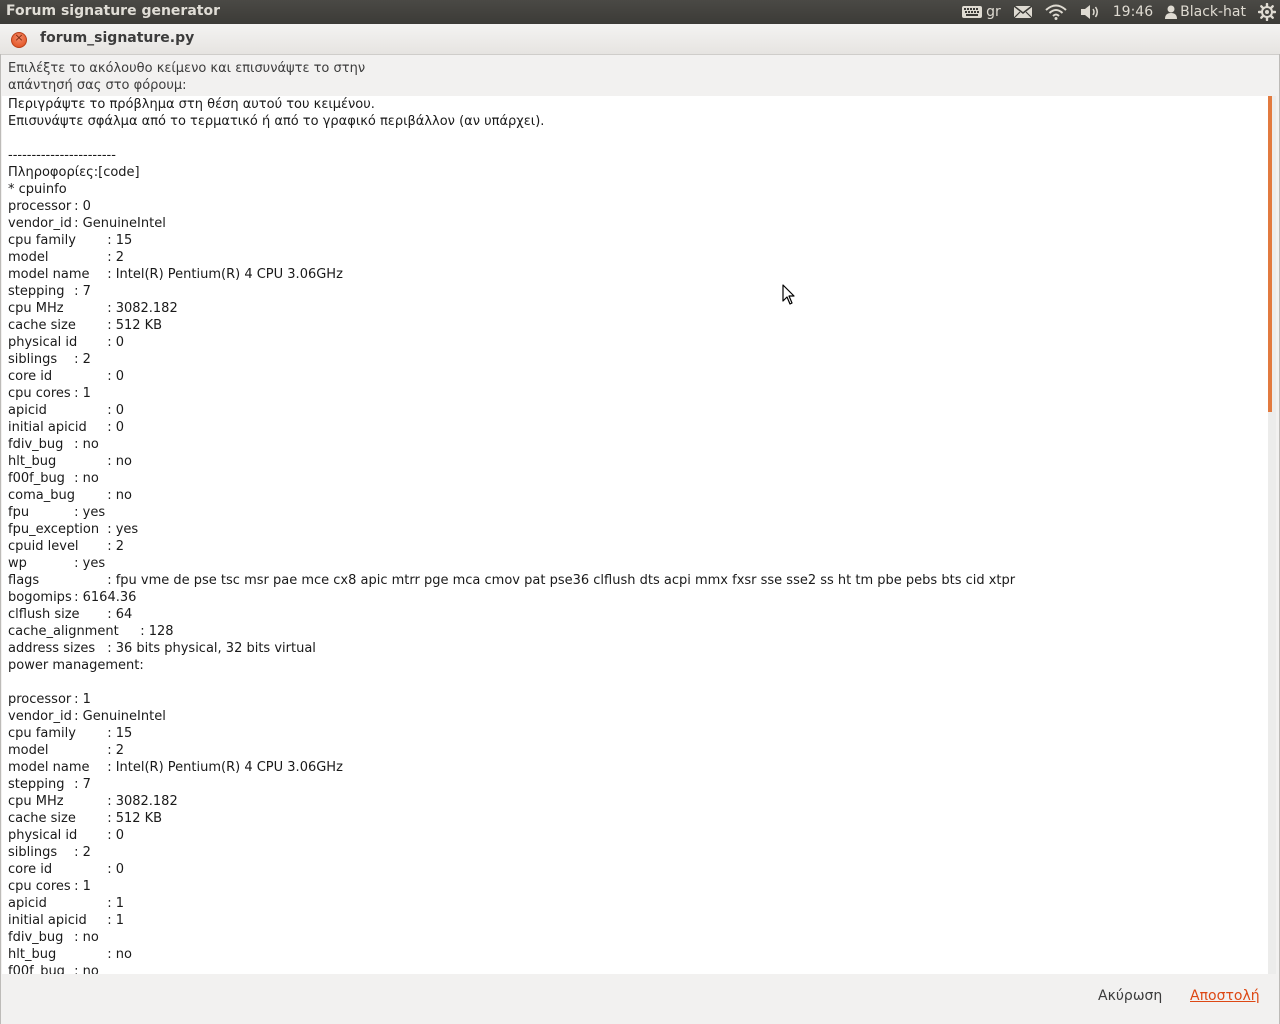 The width and height of the screenshot is (1280, 1024). Describe the element at coordinates (789, 297) in the screenshot. I see `mouse-pointer-icon` at that location.